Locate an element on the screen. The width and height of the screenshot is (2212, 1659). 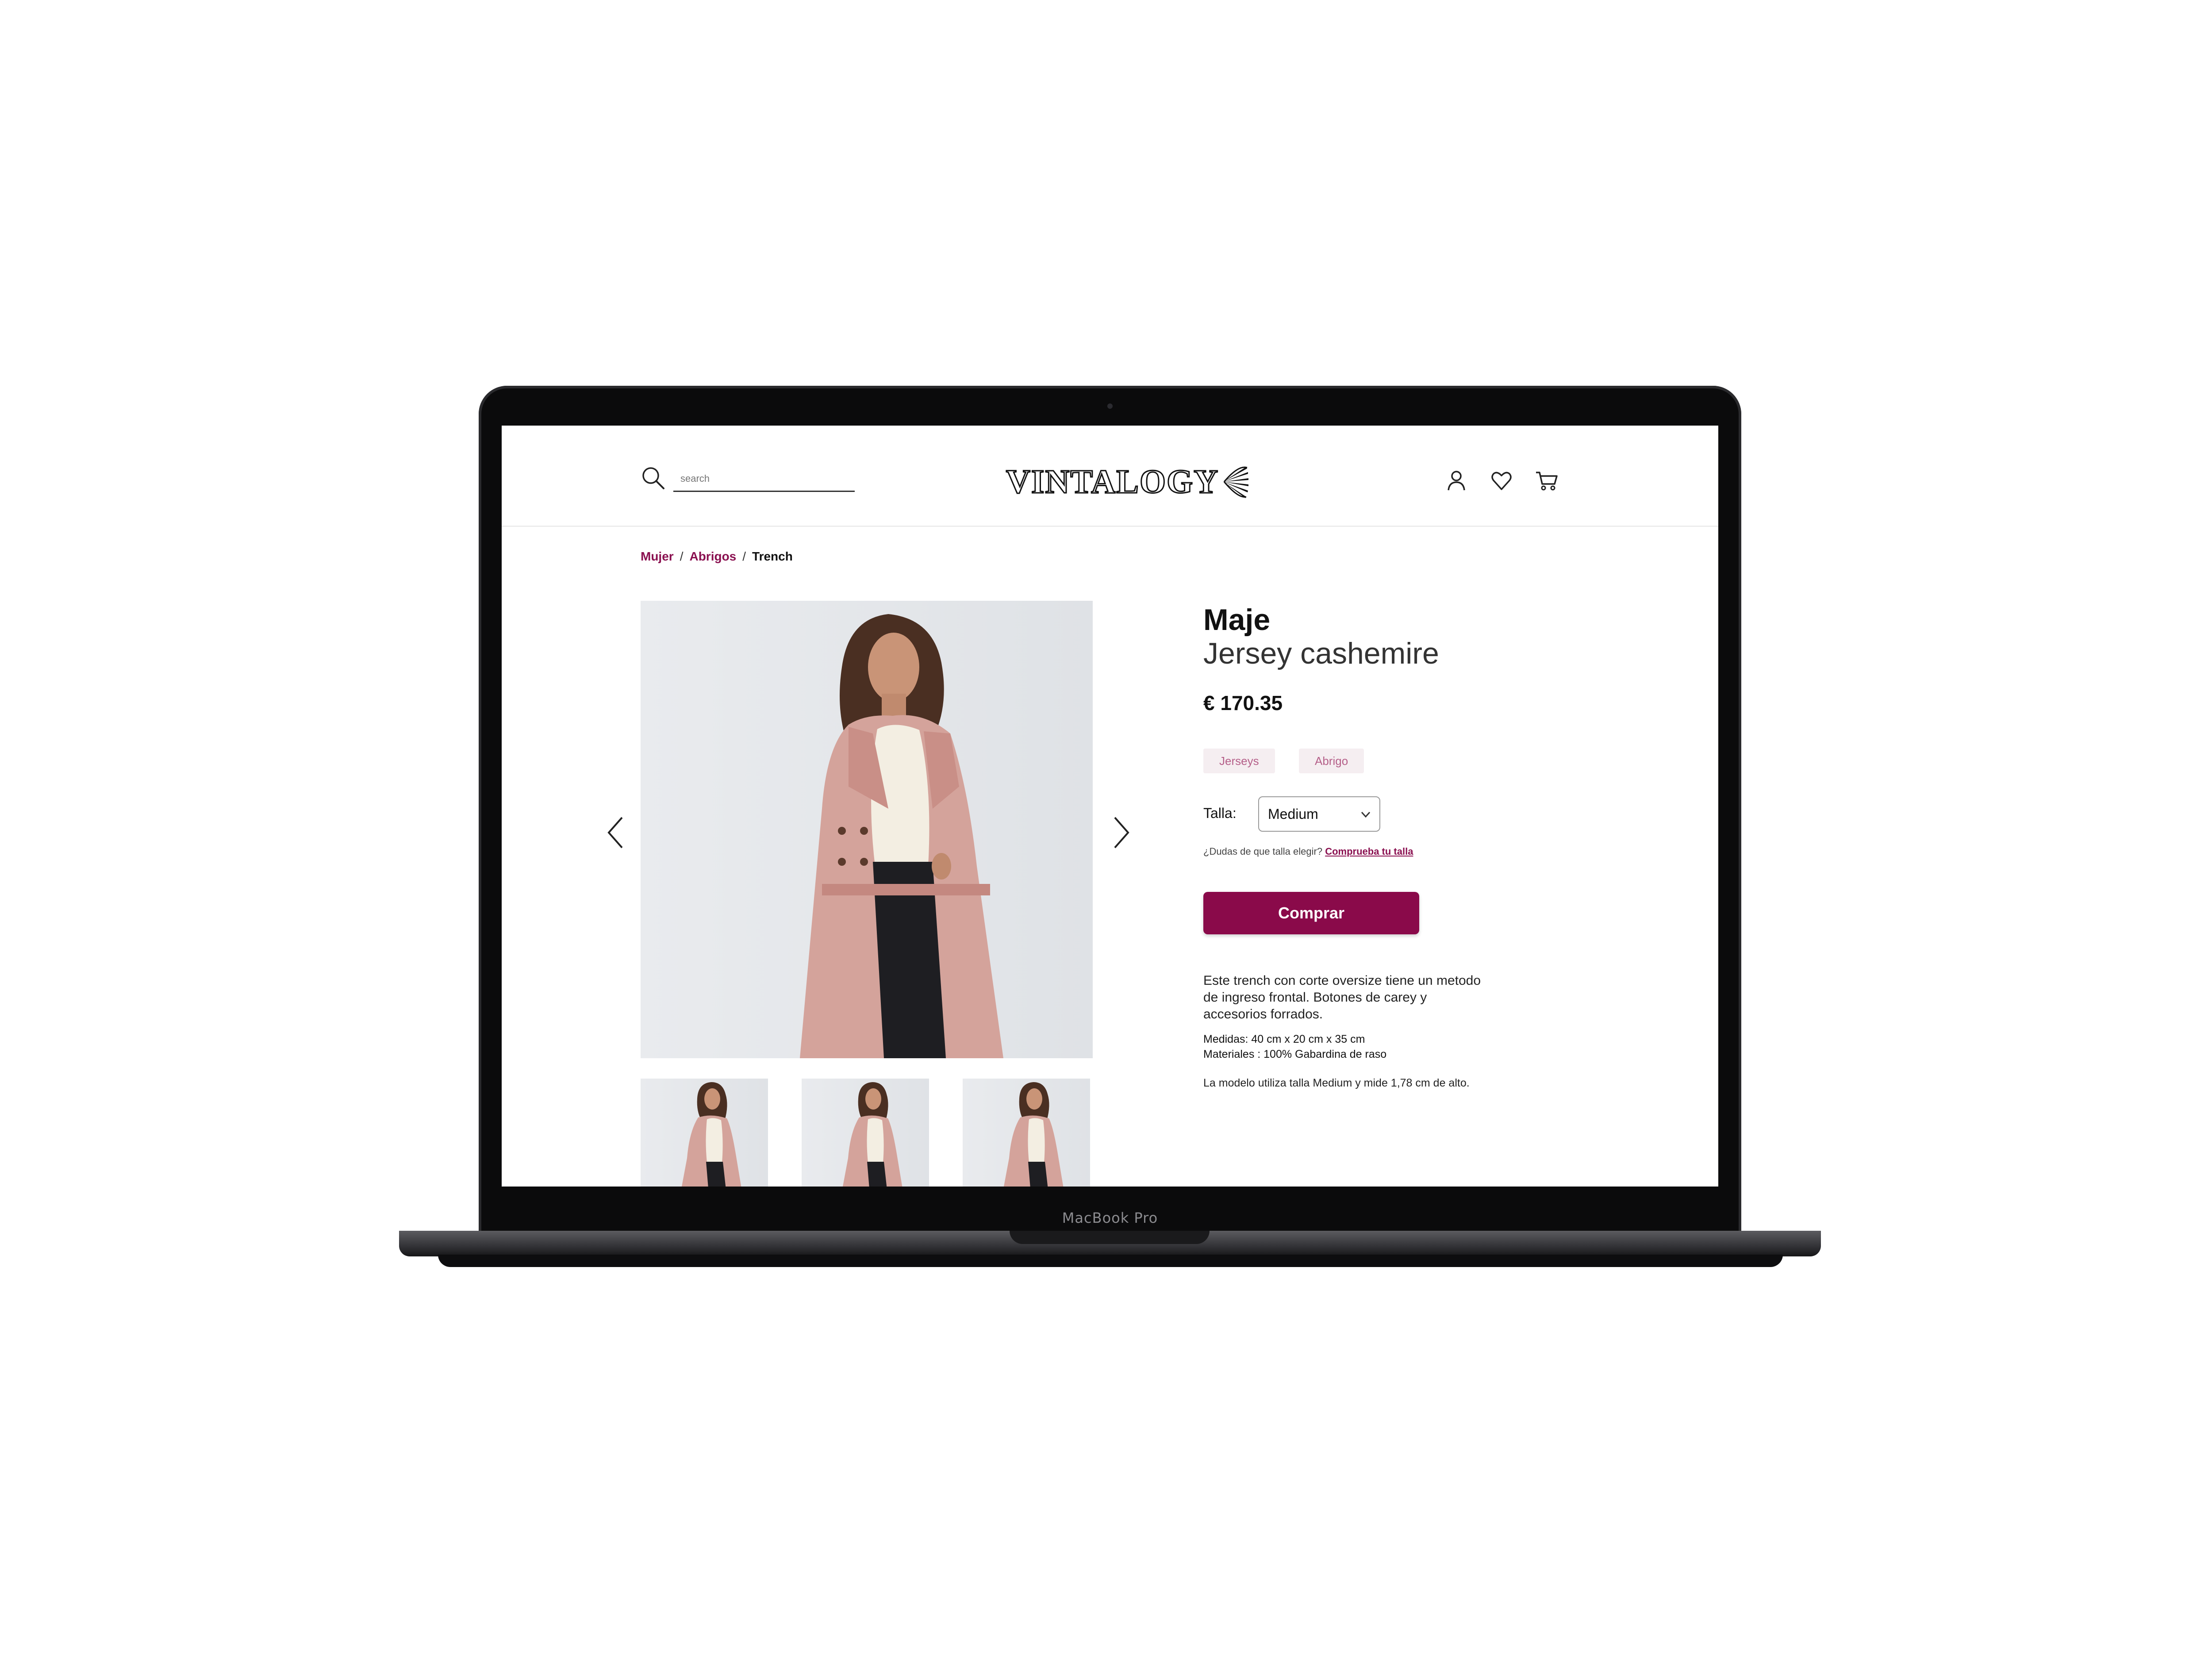
chevron-down-icon is located at coordinates (1366, 814).